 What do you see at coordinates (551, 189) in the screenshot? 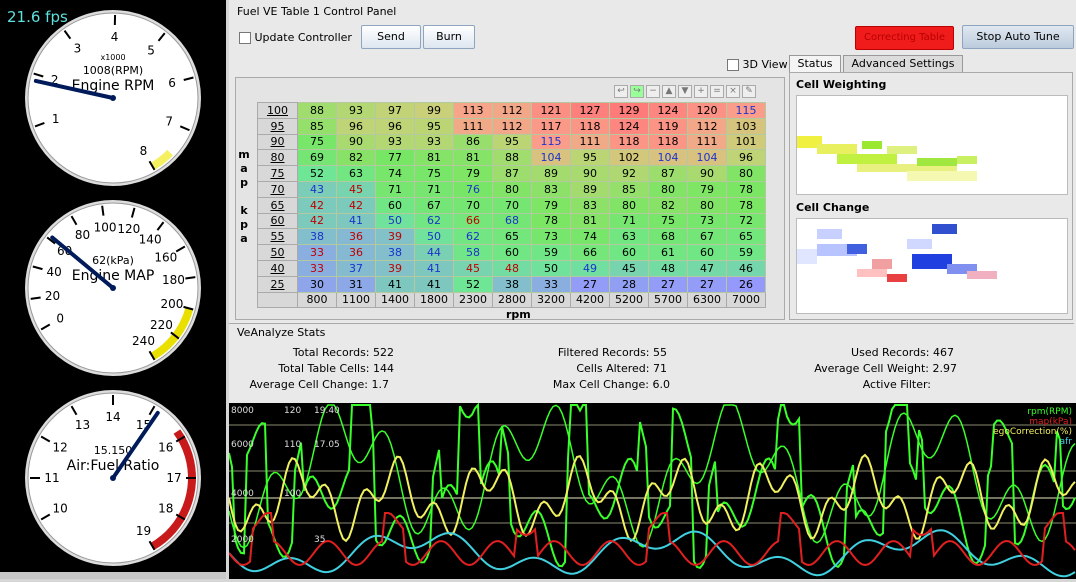
I see `ve-cell: 83` at bounding box center [551, 189].